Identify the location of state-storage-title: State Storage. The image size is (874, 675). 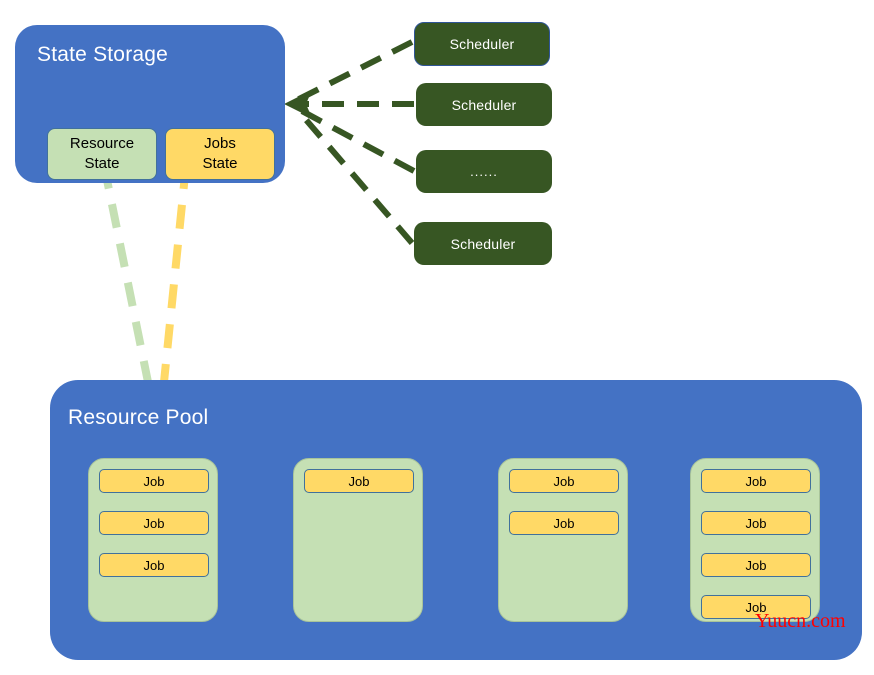
(103, 54).